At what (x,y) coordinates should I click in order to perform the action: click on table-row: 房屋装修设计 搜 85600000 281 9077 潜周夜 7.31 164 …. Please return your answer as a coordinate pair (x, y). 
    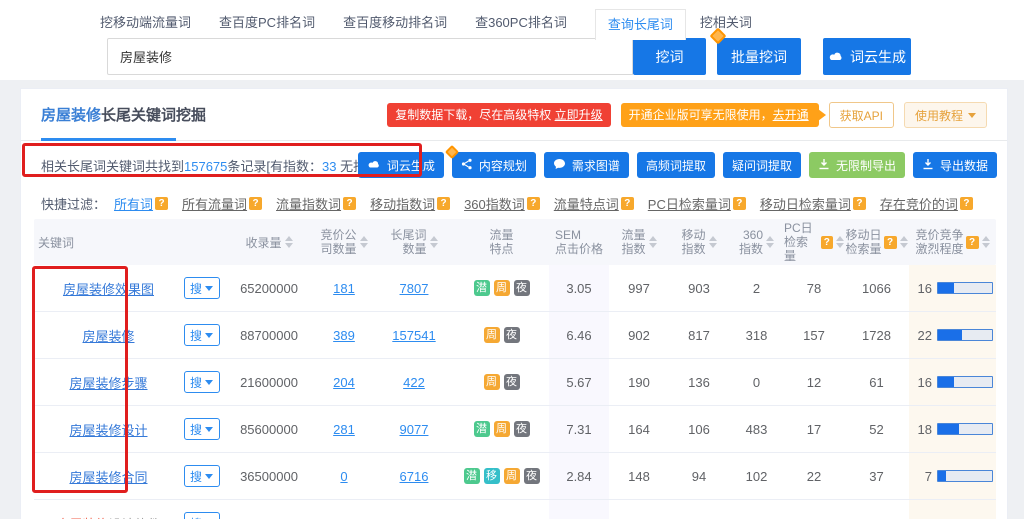
    Looking at the image, I should click on (515, 429).